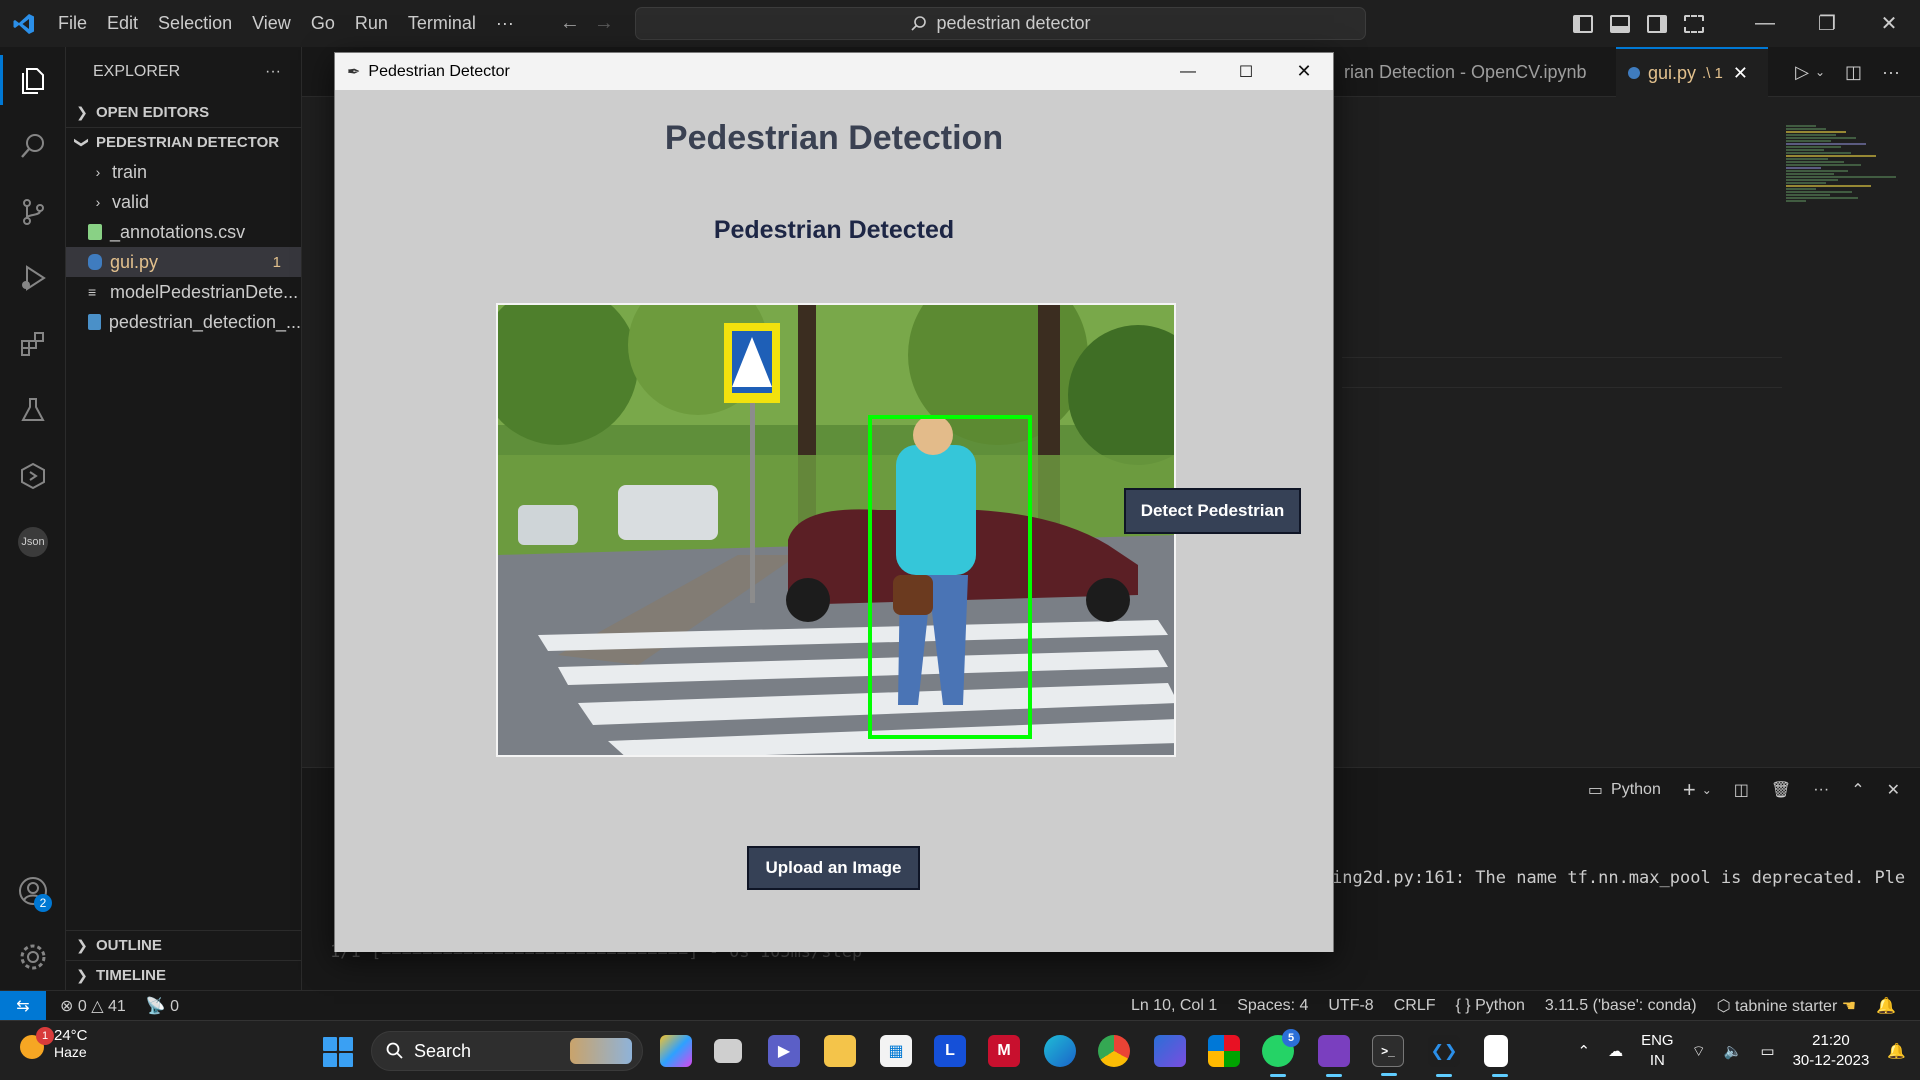 The height and width of the screenshot is (1080, 1920). I want to click on remote-explorer-icon, so click(33, 476).